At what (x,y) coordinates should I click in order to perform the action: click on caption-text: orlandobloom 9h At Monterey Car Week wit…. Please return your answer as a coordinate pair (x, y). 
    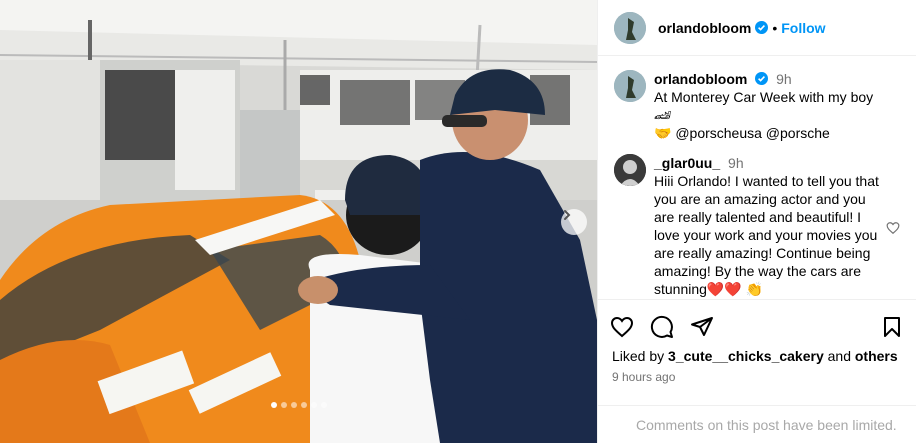
    Looking at the image, I should click on (766, 106).